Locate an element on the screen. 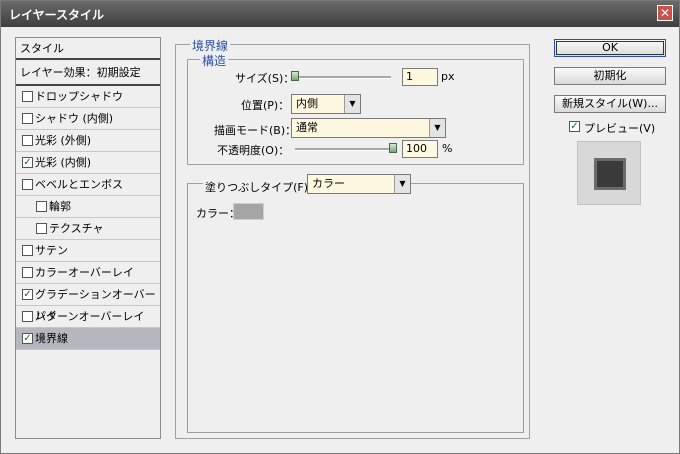 The width and height of the screenshot is (680, 454). fill-type-label: 塗りつぶしタイプ(F)： is located at coordinates (262, 187).